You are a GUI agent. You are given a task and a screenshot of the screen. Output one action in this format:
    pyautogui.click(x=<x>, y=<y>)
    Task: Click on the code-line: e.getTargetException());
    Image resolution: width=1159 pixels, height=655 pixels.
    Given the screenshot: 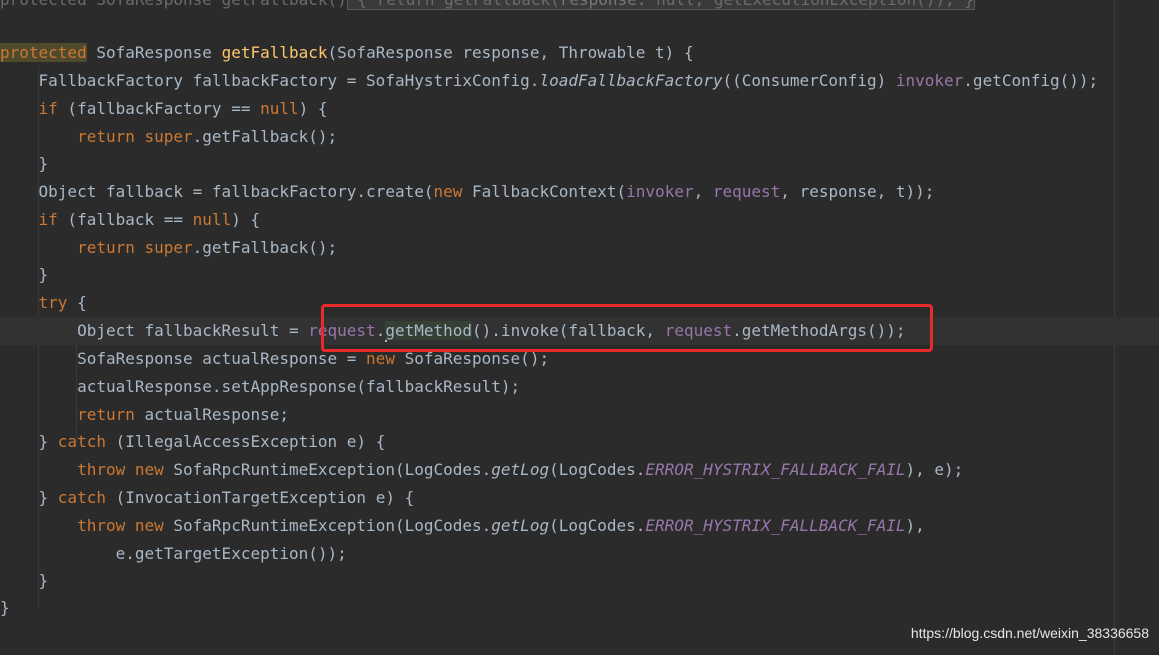 What is the action you would take?
    pyautogui.click(x=579, y=554)
    